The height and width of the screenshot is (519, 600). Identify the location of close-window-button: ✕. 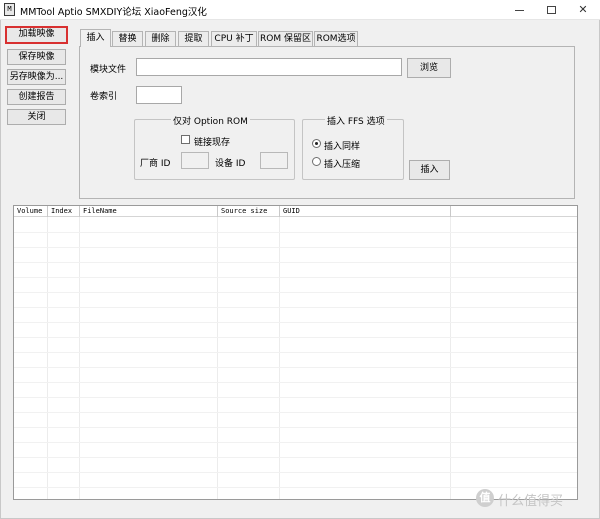
(583, 10).